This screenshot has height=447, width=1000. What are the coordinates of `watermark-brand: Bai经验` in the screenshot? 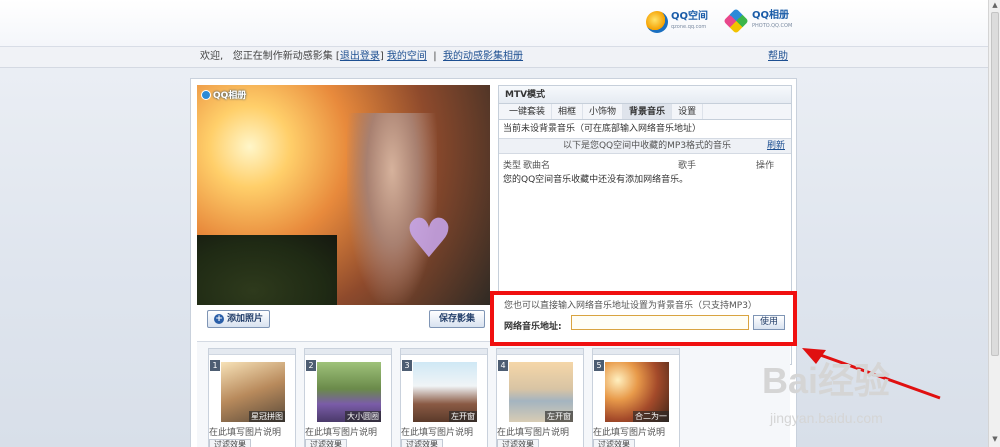 It's located at (826, 380).